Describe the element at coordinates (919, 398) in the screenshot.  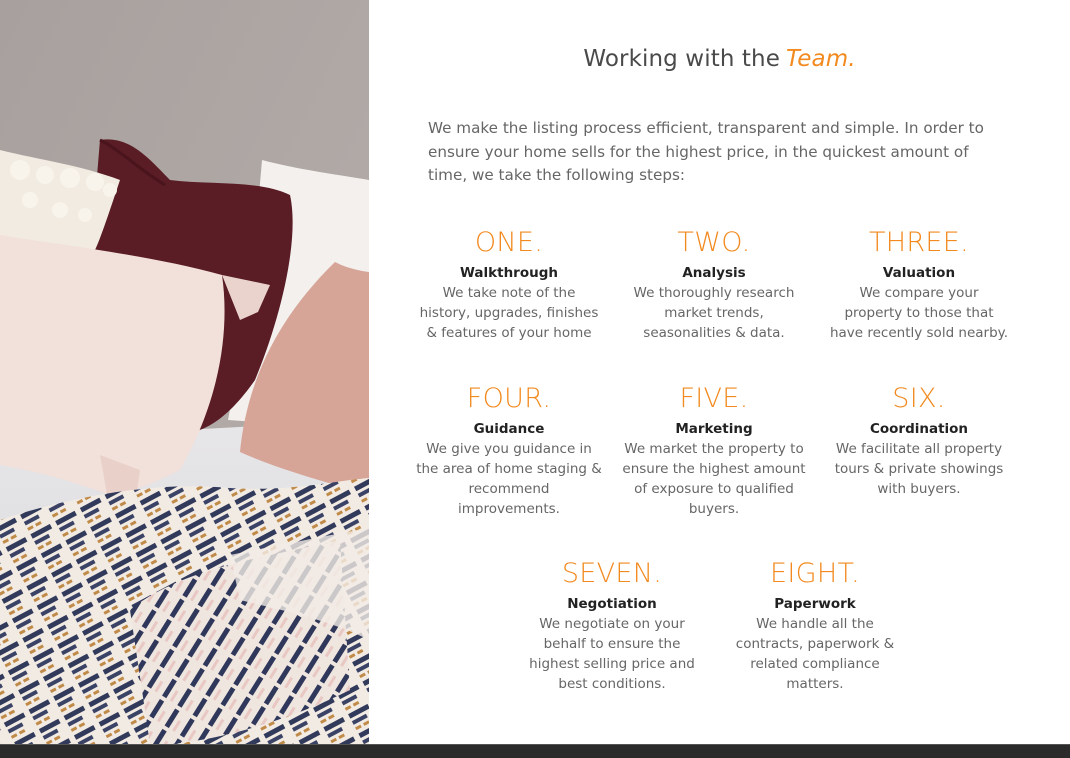
I see `step-number: SIX.` at that location.